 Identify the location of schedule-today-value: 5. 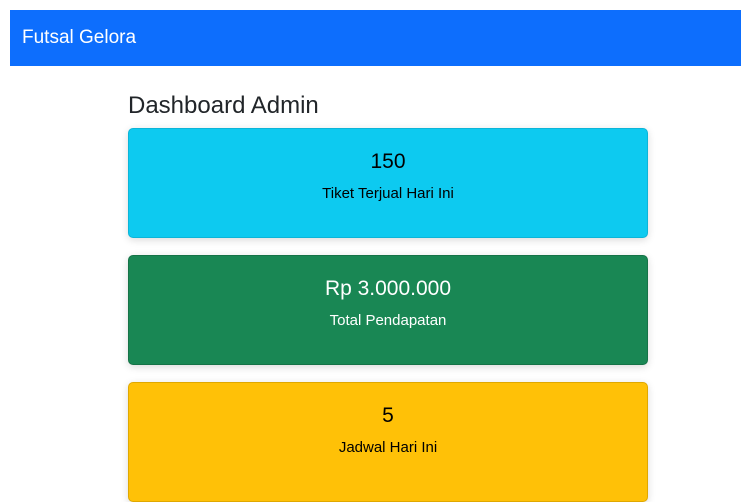
(388, 415).